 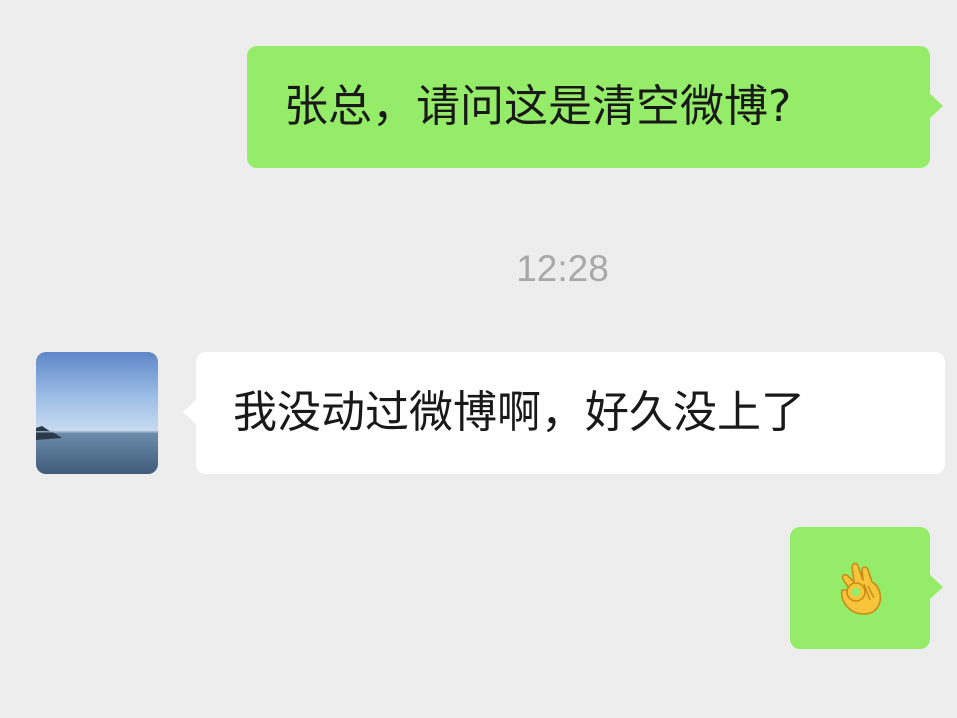 What do you see at coordinates (538, 106) in the screenshot?
I see `message-text: 张总，请问这是清空微博?` at bounding box center [538, 106].